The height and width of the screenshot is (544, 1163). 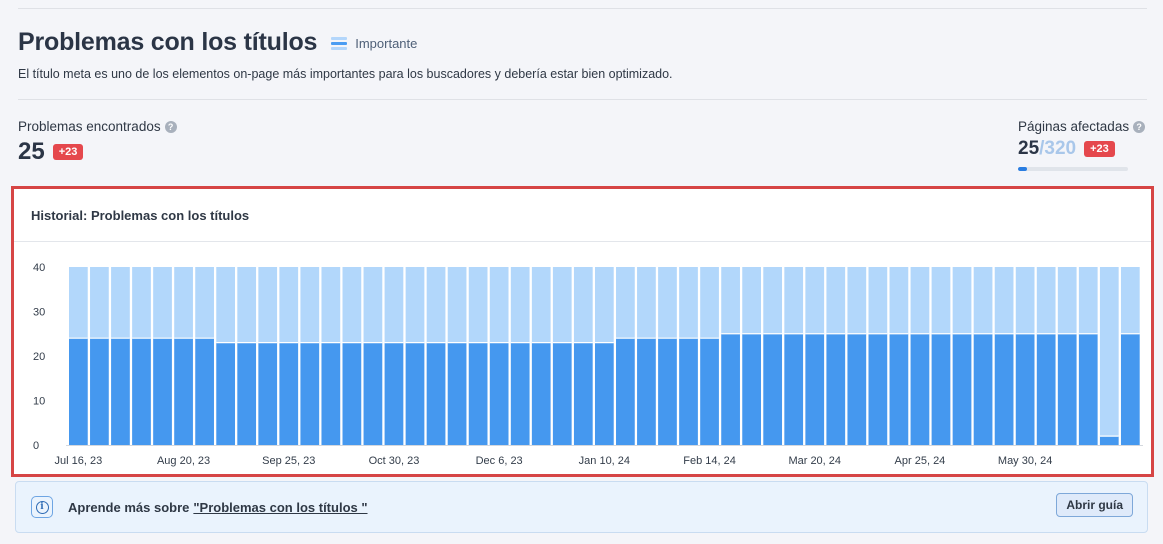 What do you see at coordinates (1094, 505) in the screenshot?
I see `open-guide-button: Abrir guía` at bounding box center [1094, 505].